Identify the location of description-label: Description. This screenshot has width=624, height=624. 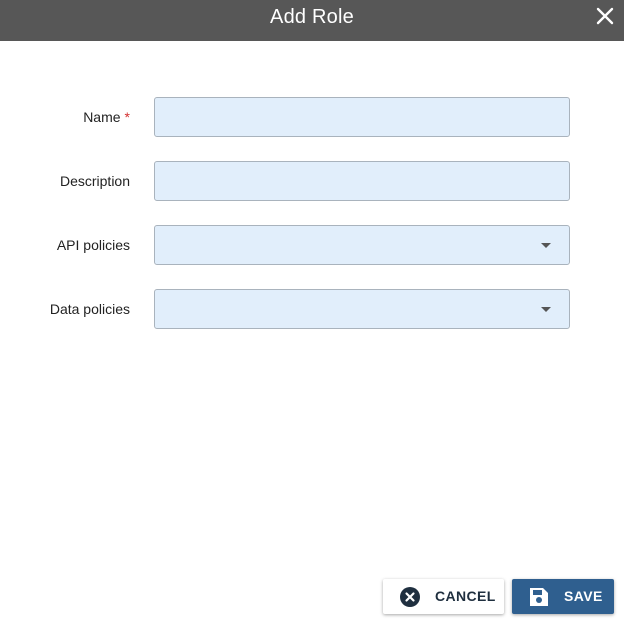
(94, 181).